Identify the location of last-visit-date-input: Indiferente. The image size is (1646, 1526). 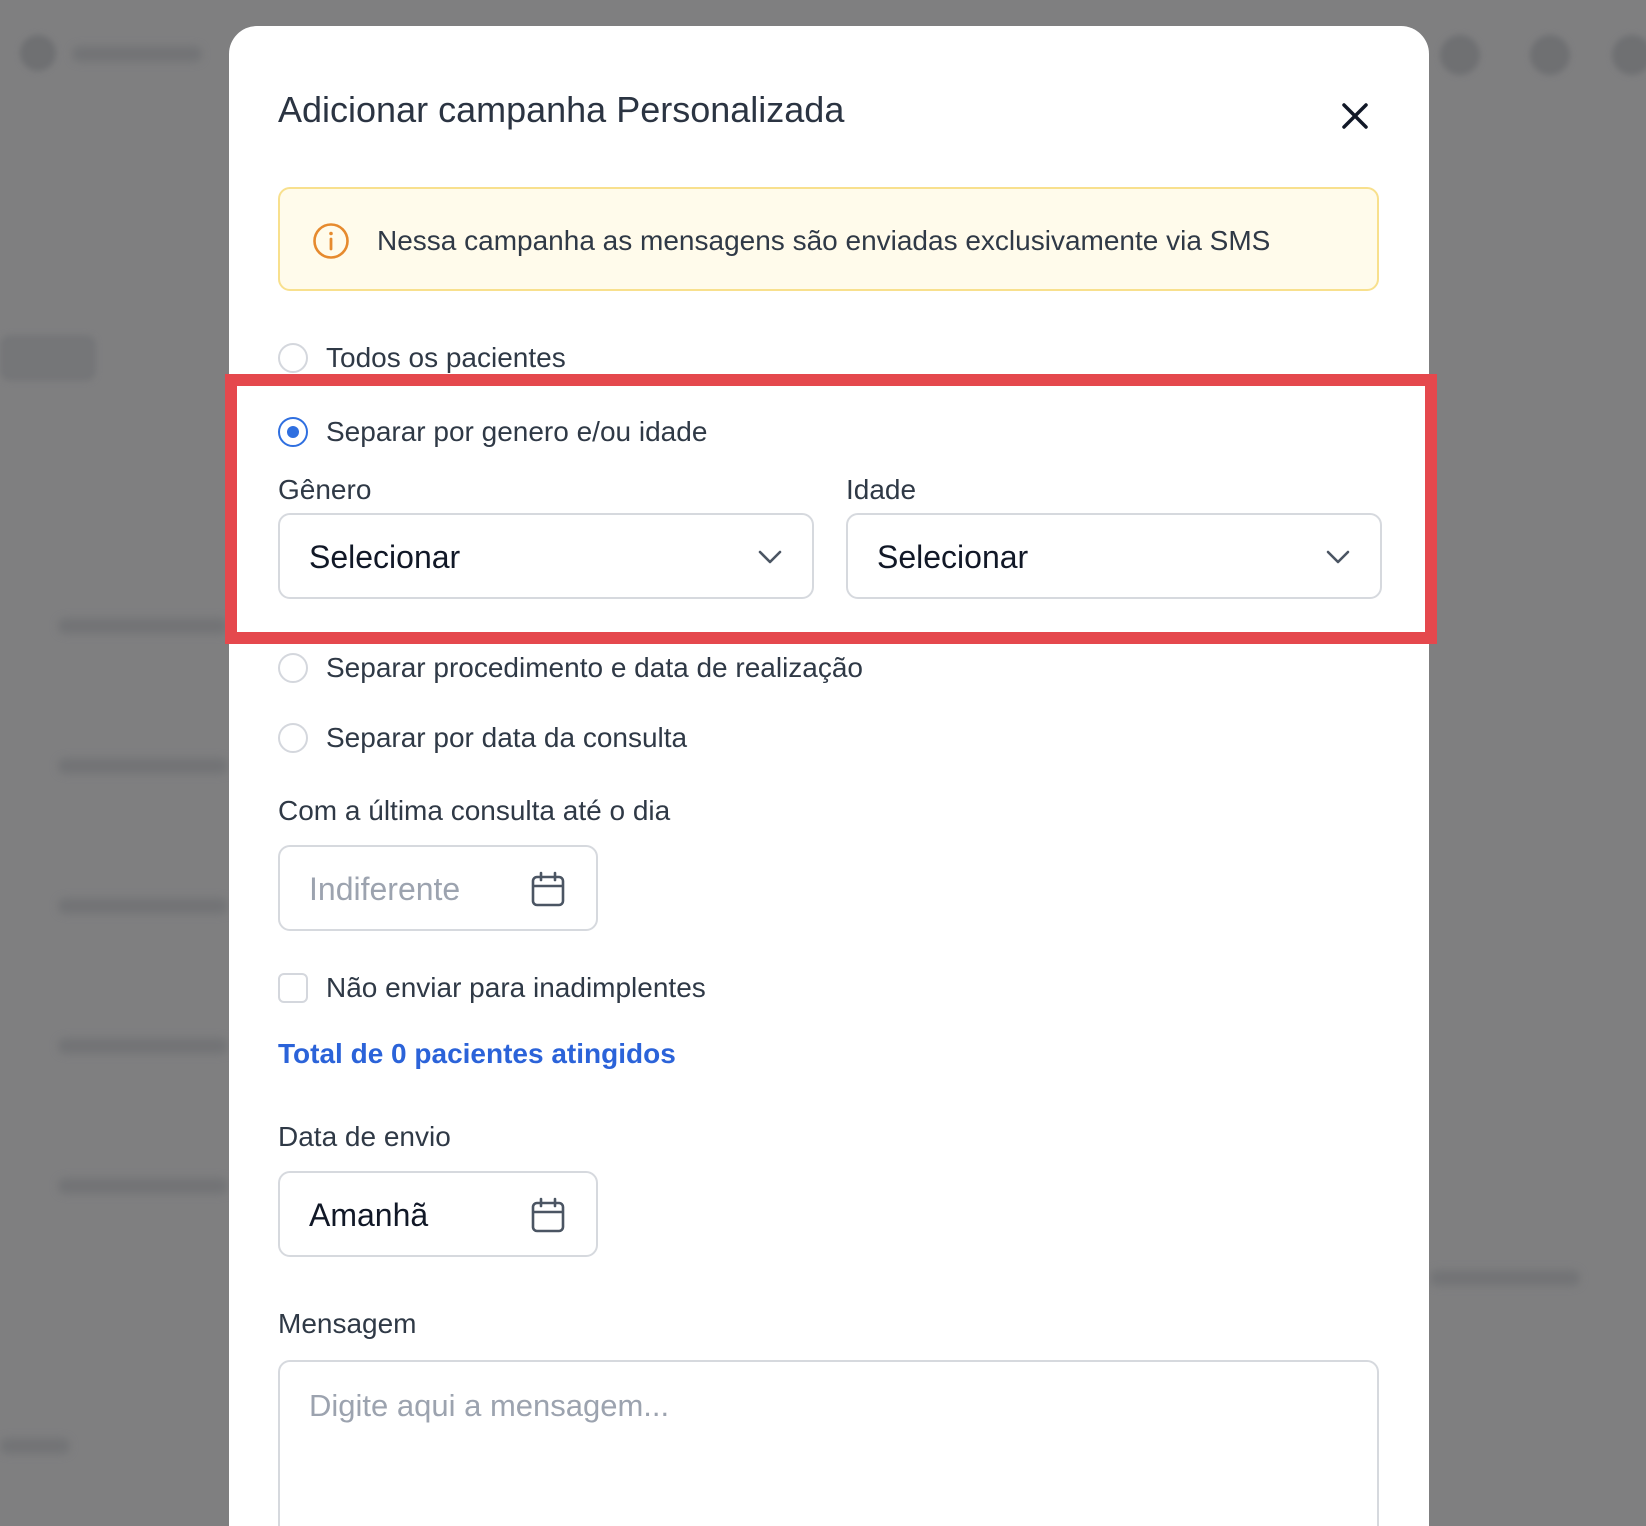
(438, 888).